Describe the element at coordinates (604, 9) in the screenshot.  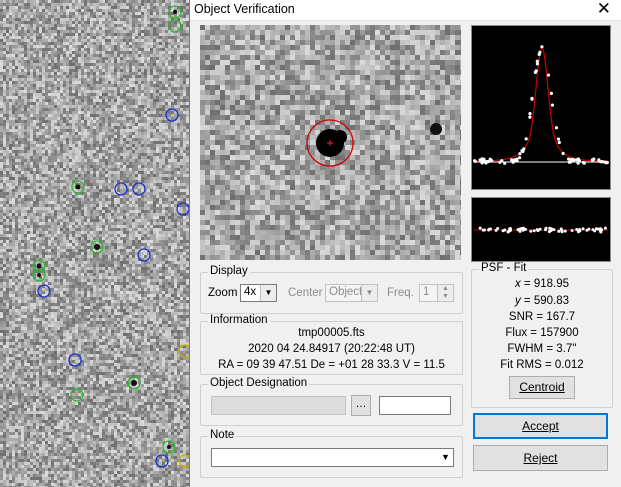
I see `close-icon: ✕` at that location.